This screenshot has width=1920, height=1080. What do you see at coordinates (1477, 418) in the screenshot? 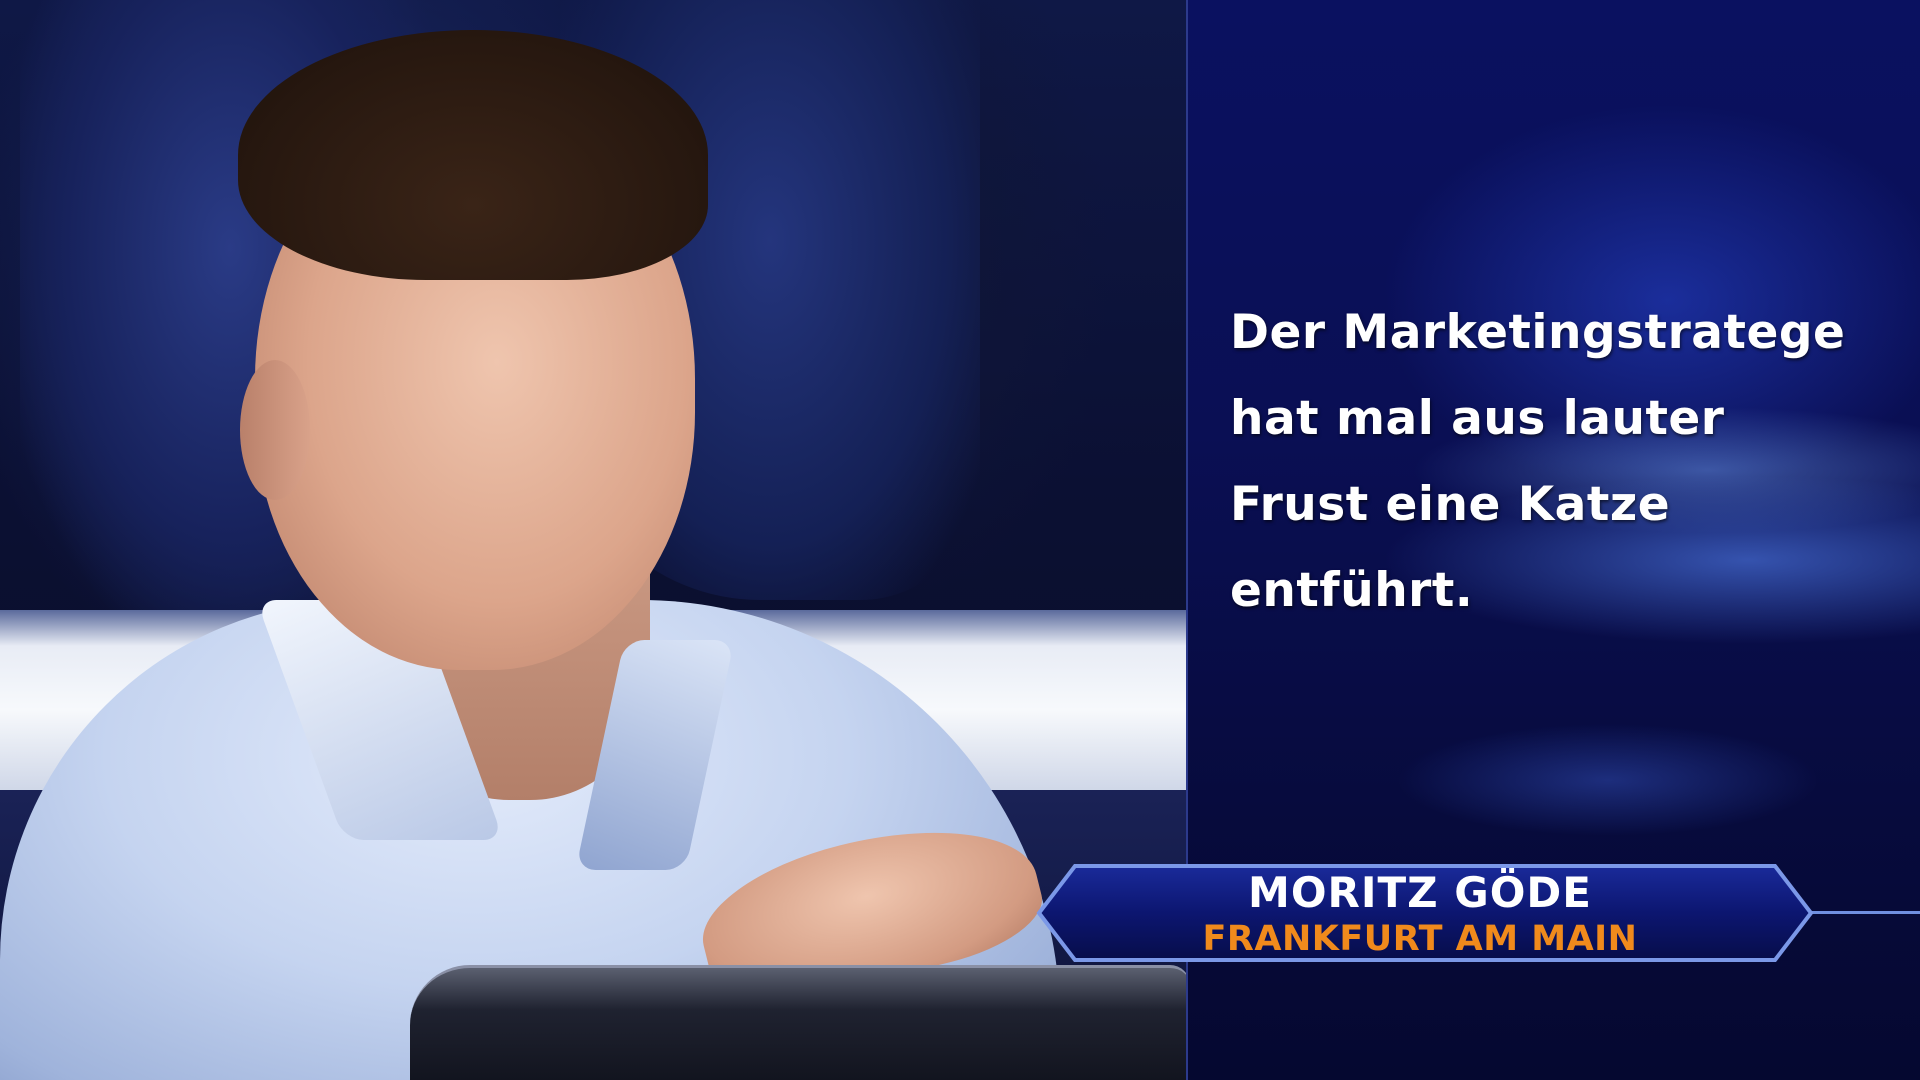
I see `fact-line: hat mal aus lauter` at bounding box center [1477, 418].